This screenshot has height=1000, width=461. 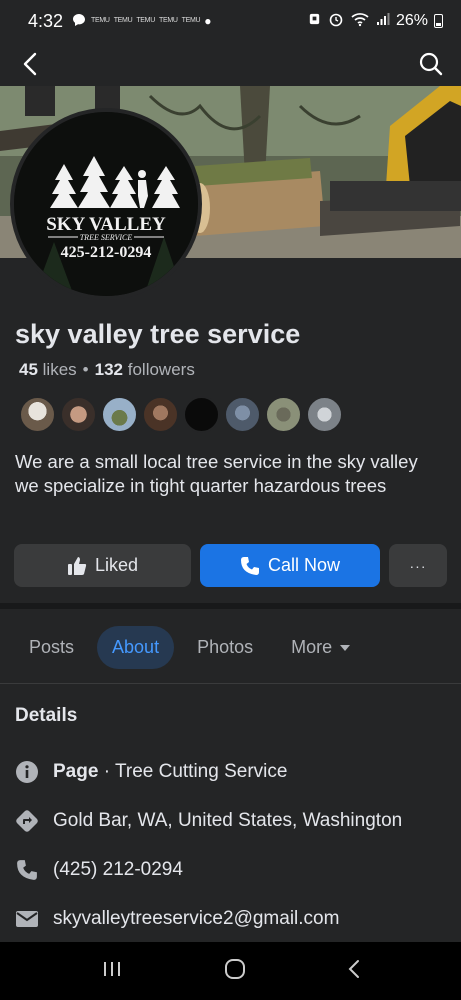 I want to click on likes-count: 45, so click(x=28, y=369).